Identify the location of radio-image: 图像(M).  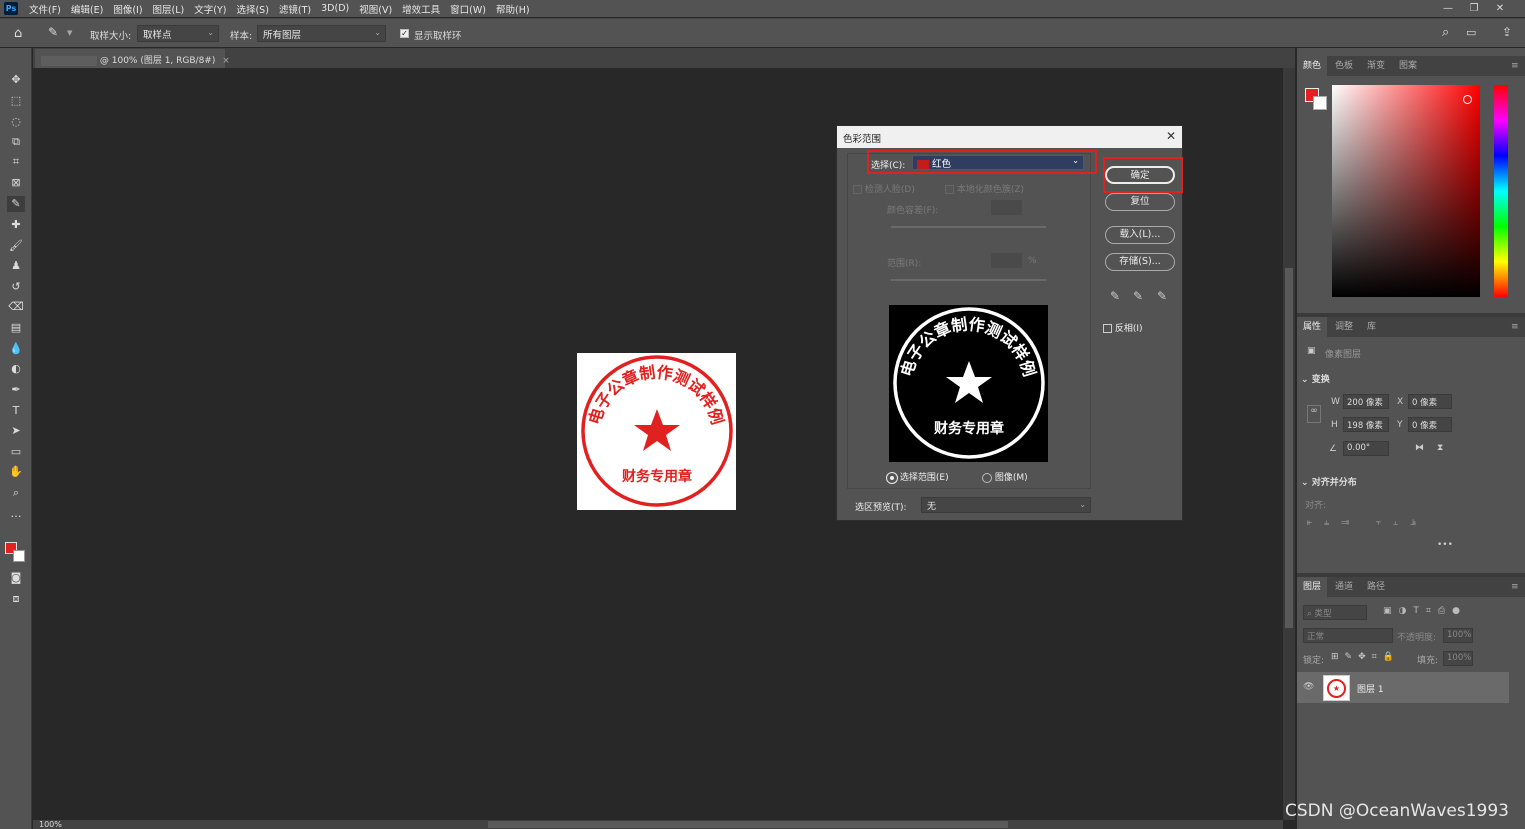
(1005, 476).